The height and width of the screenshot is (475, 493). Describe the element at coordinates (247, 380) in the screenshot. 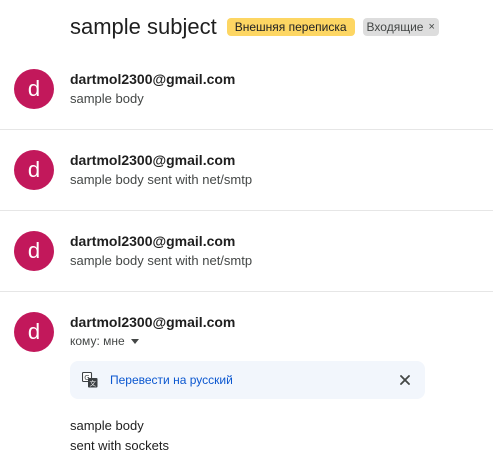

I see `translate-bar: G 文 Перевести на русский` at that location.